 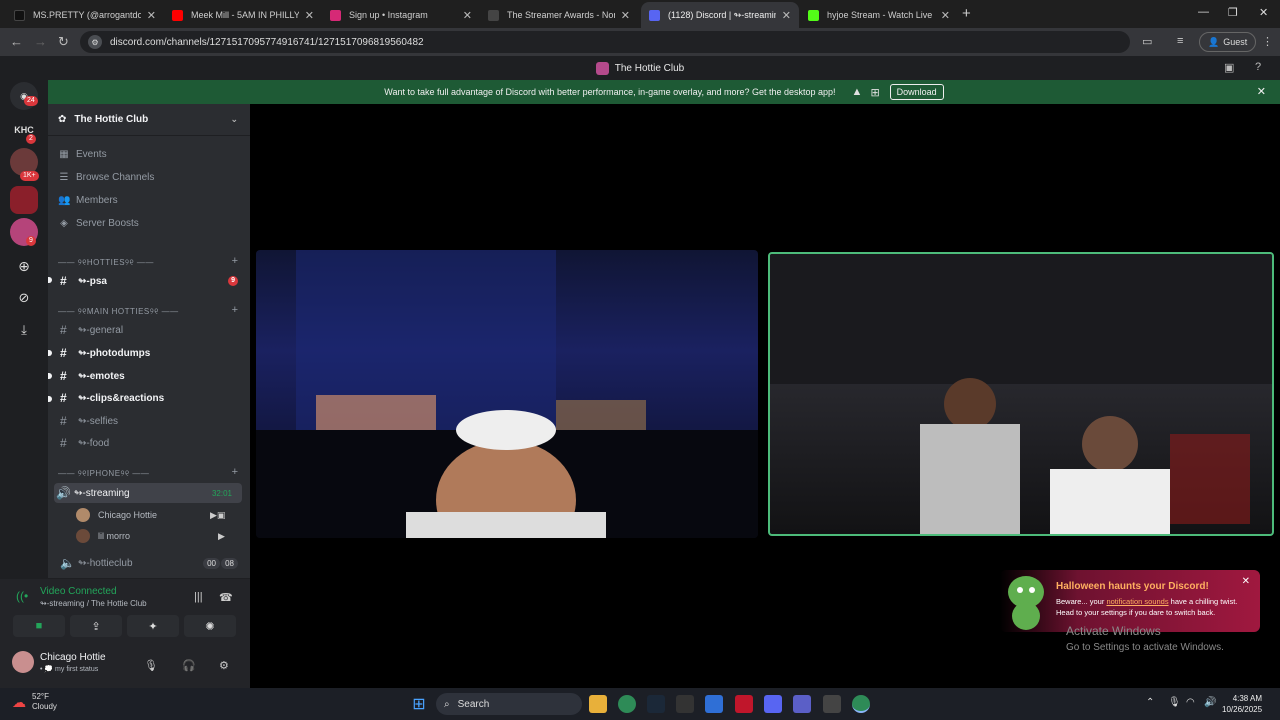 What do you see at coordinates (40, 41) in the screenshot?
I see `forward-icon: →` at bounding box center [40, 41].